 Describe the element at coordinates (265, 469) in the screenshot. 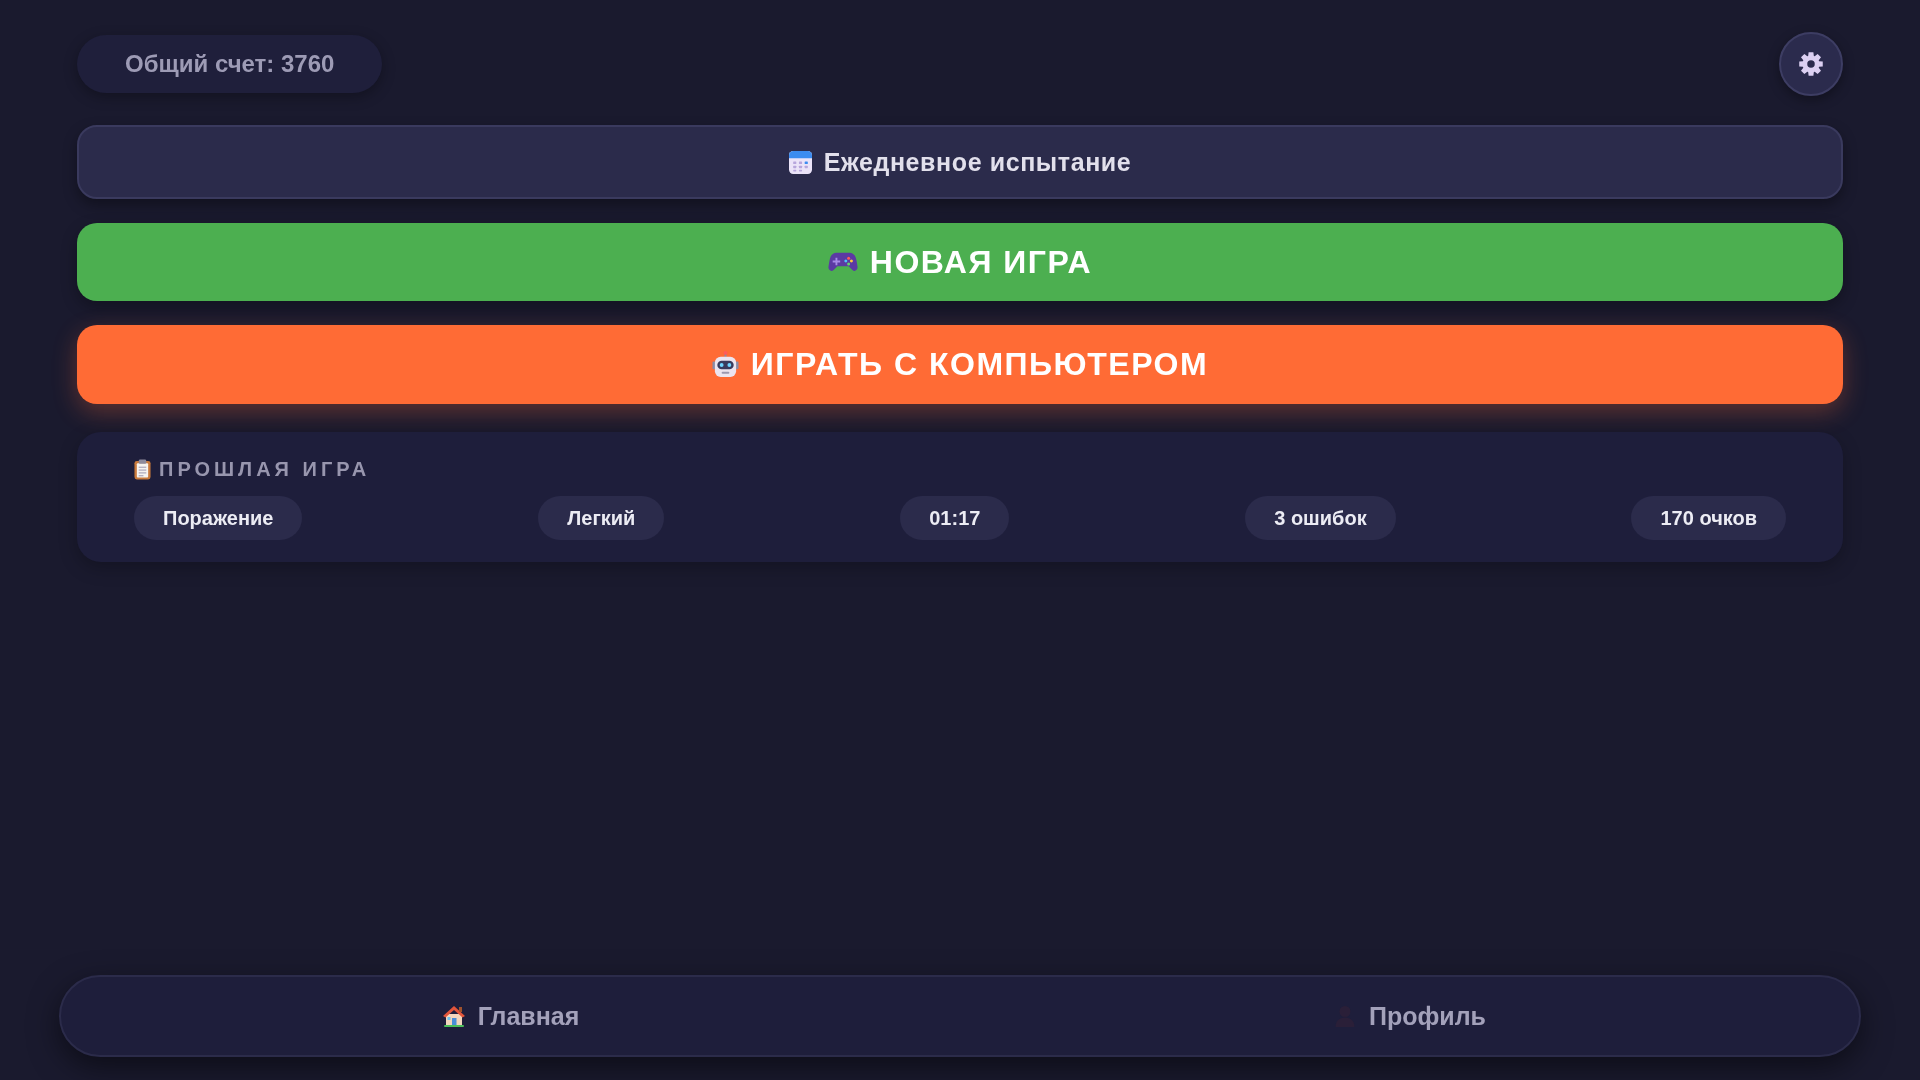

I see `card-title: ПРОШЛАЯ ИГРА` at that location.